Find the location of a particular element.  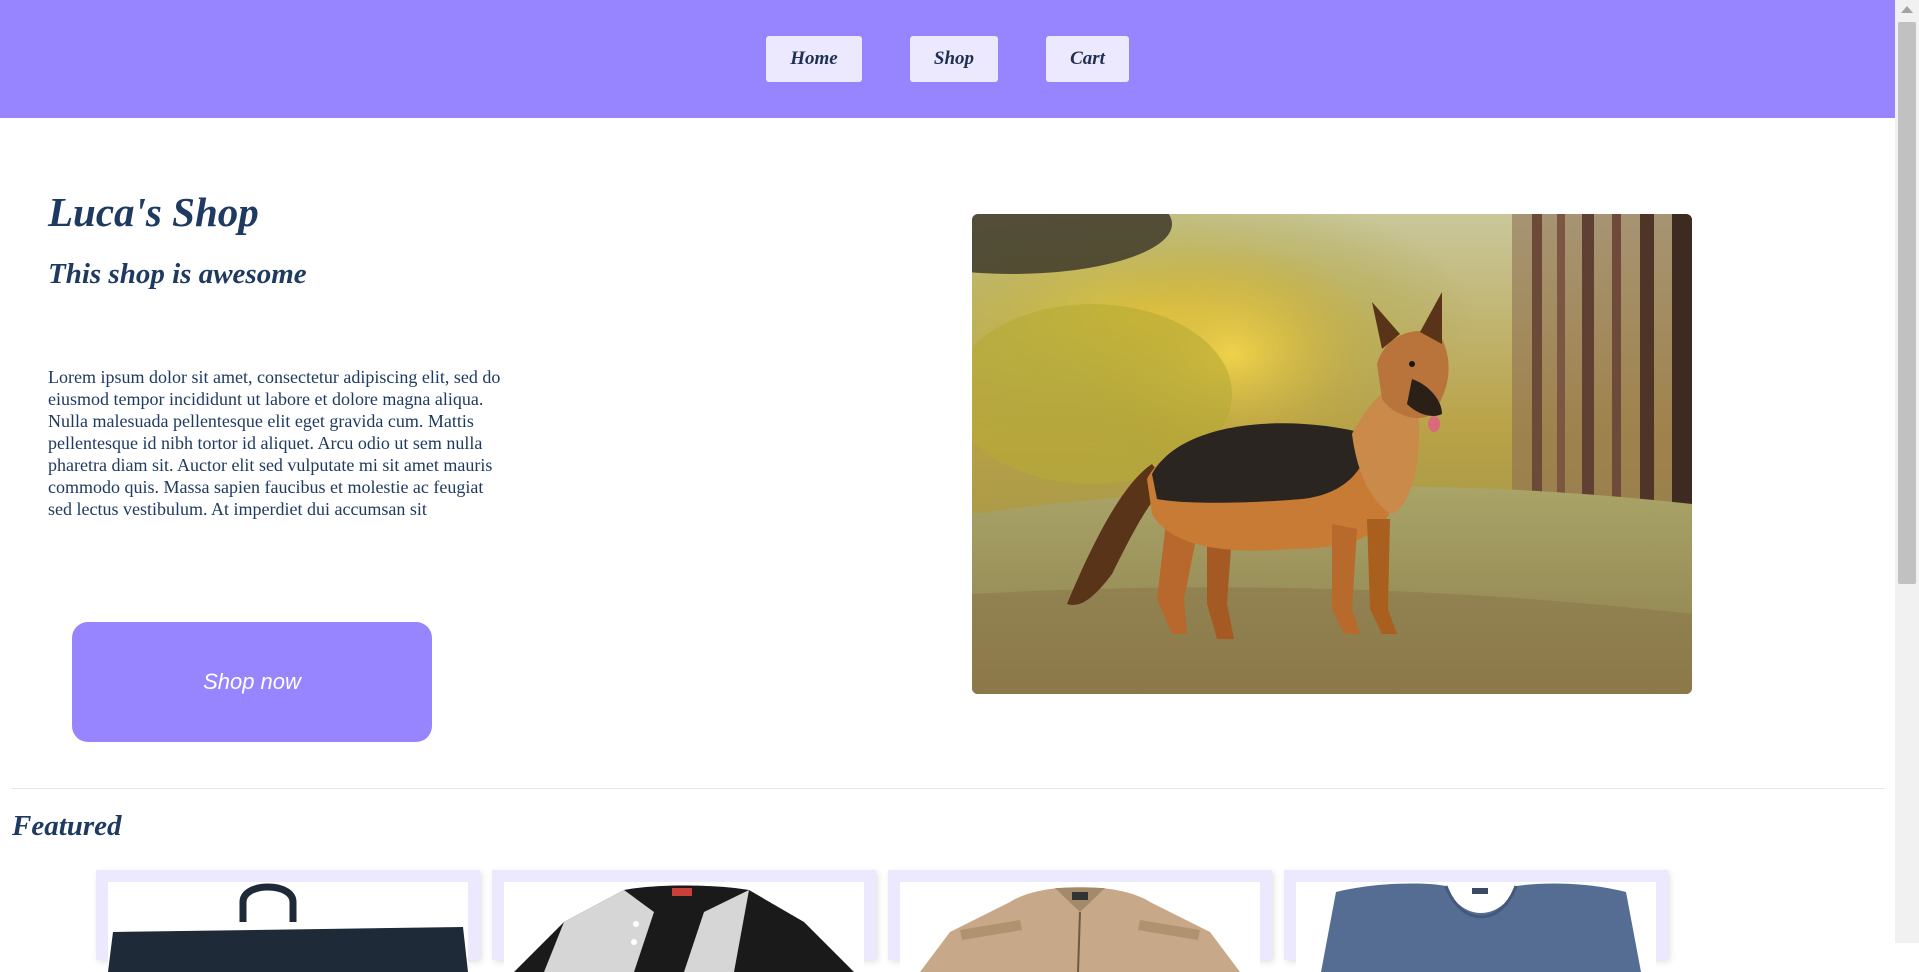

scrollbar-thumb is located at coordinates (1907, 303).